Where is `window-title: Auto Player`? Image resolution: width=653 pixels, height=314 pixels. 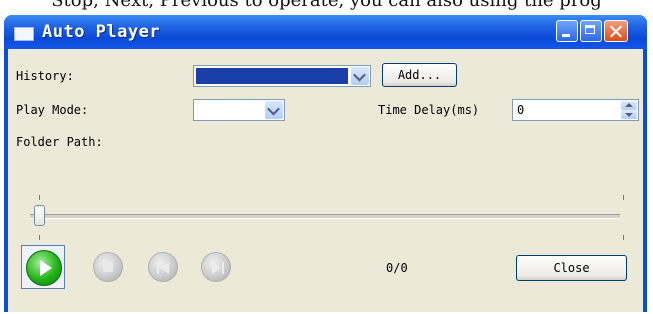 window-title: Auto Player is located at coordinates (101, 32).